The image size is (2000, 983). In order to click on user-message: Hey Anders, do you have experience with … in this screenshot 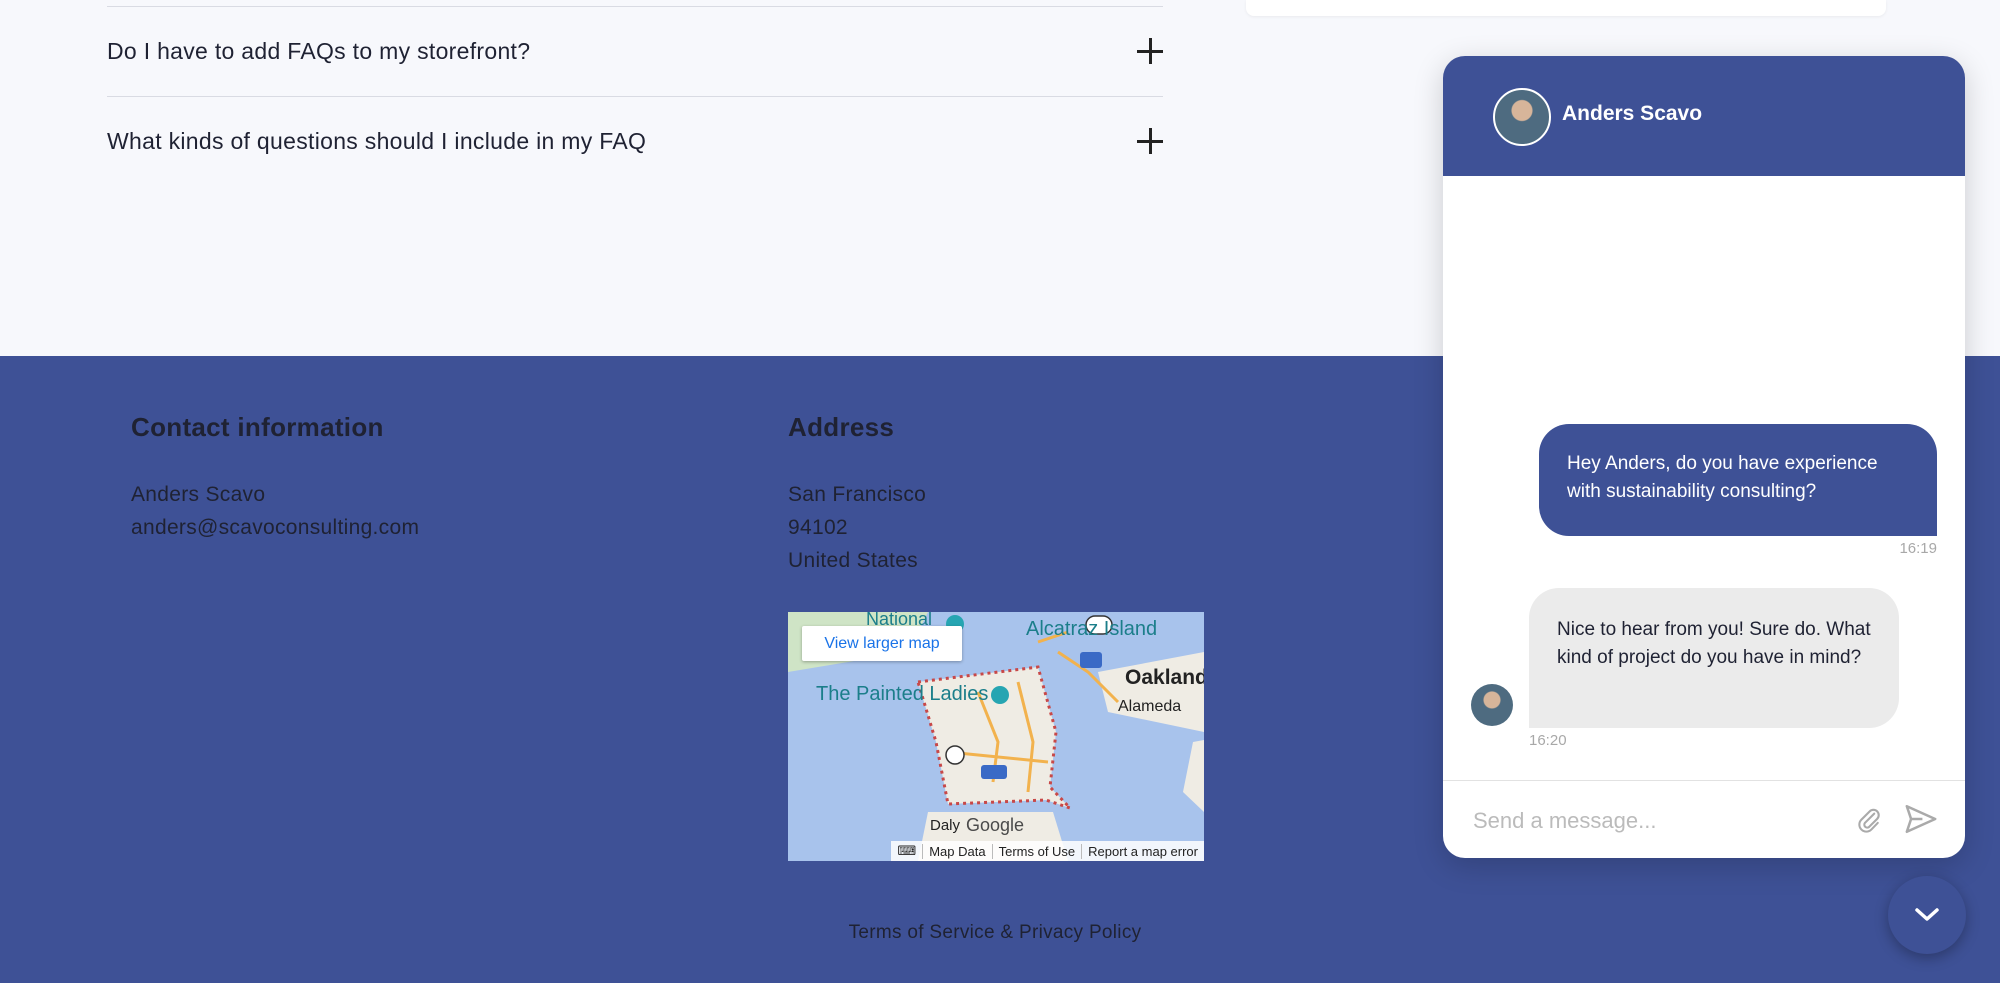, I will do `click(1738, 480)`.